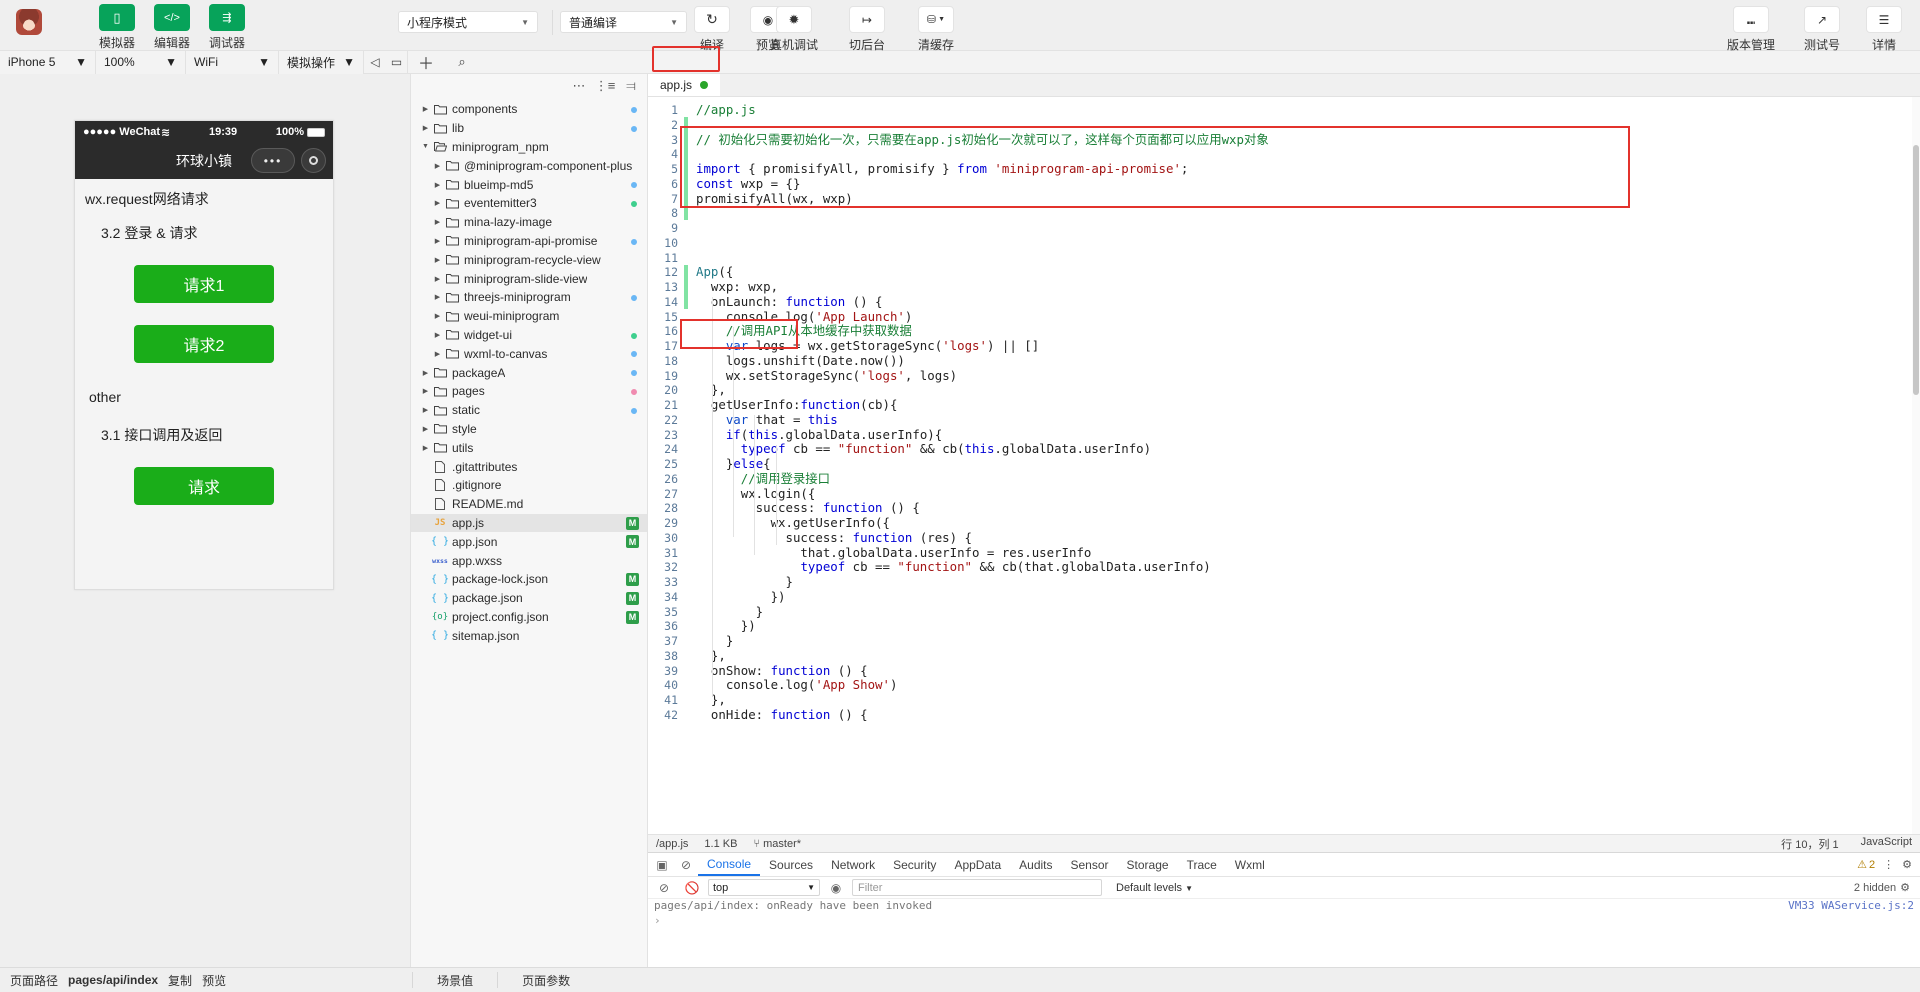 Image resolution: width=1920 pixels, height=992 pixels. I want to click on debugger-toggle-button: ⇶ 调试器, so click(227, 27).